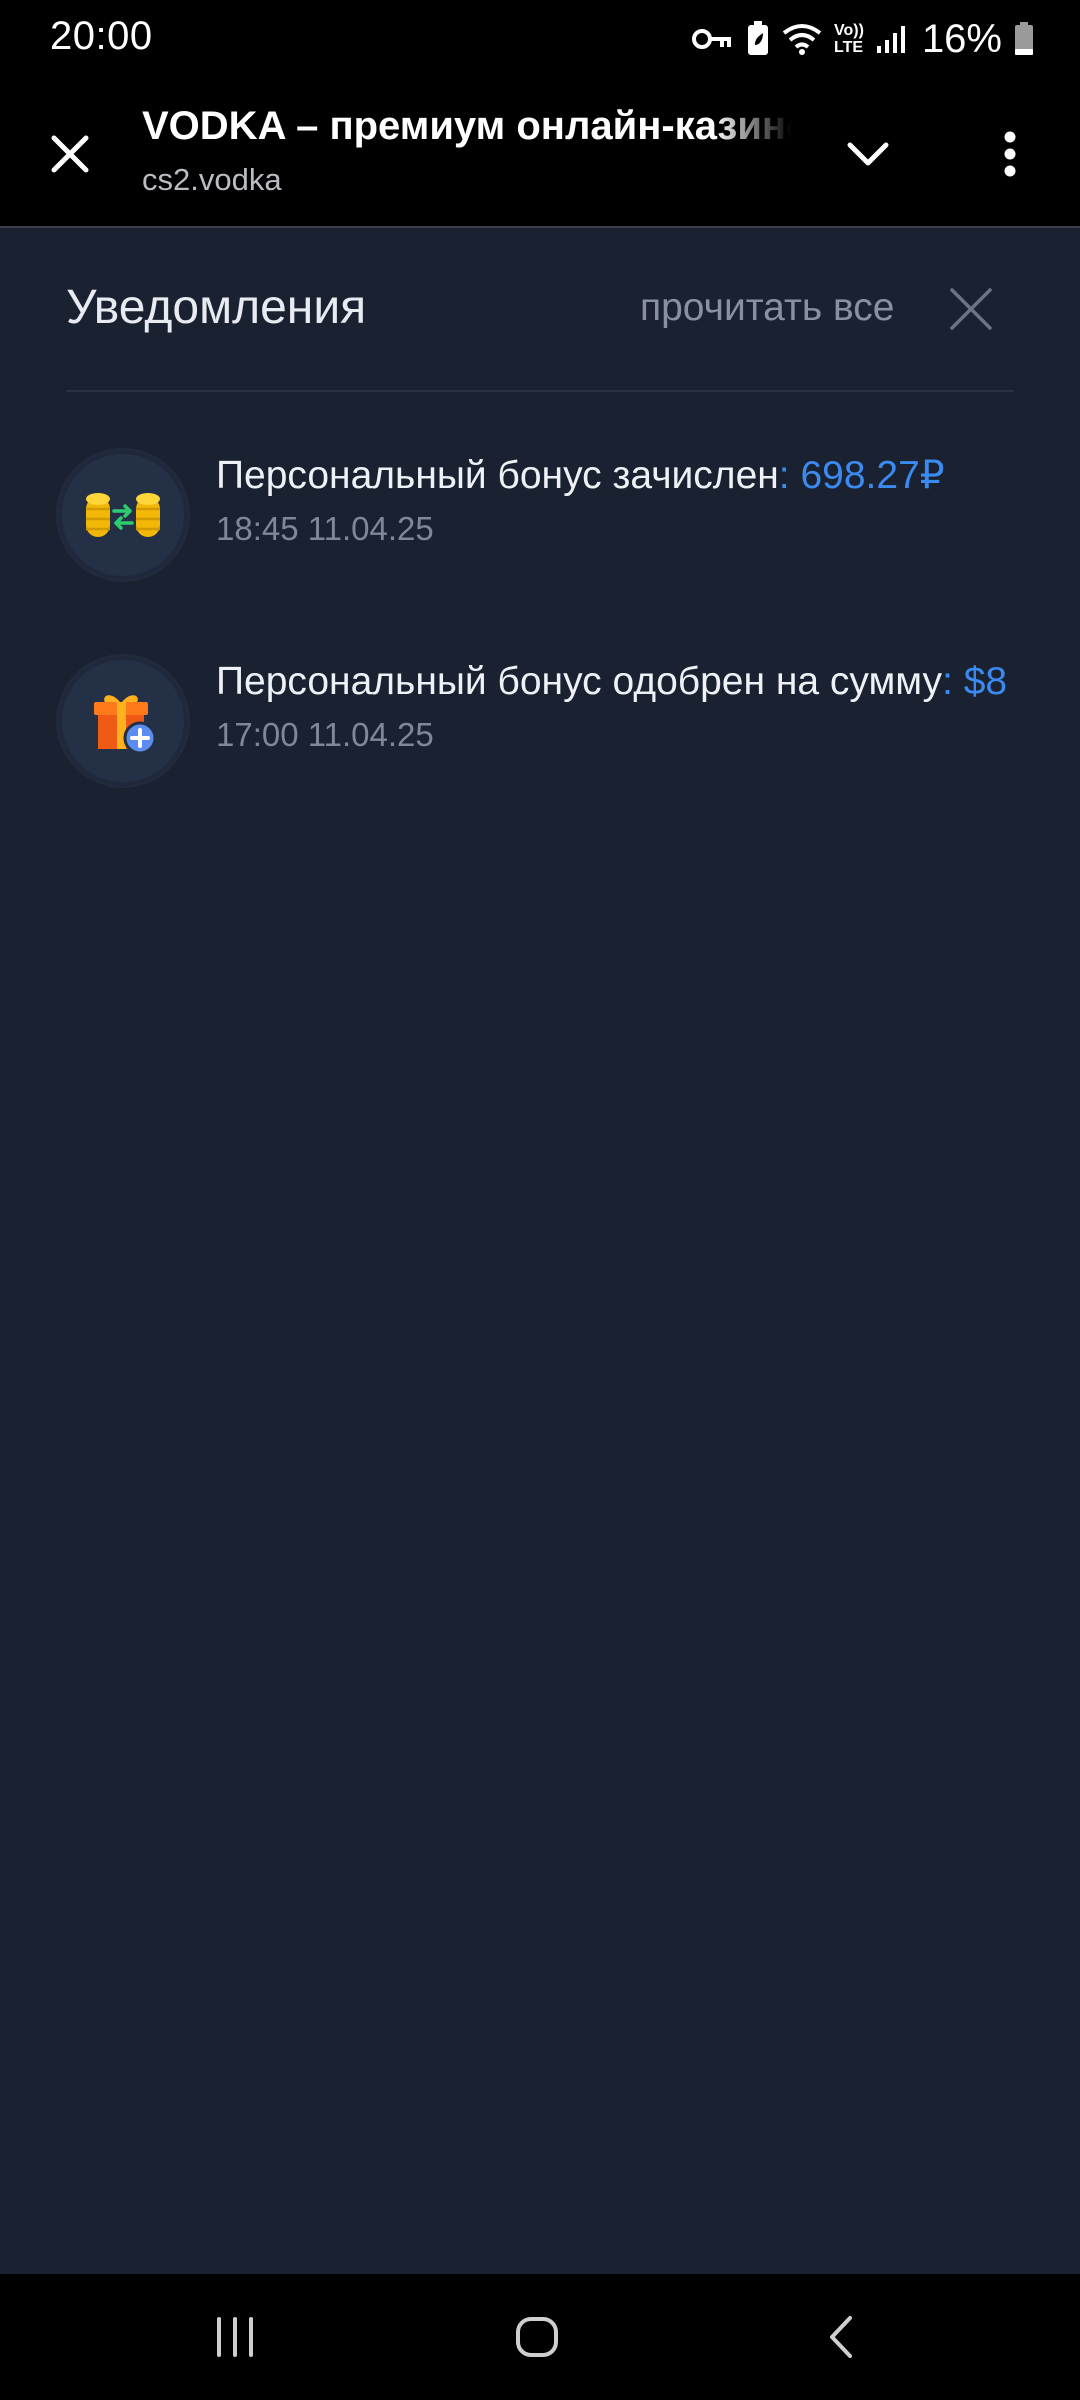 The width and height of the screenshot is (1080, 2400). I want to click on recent-apps-icon, so click(235, 2337).